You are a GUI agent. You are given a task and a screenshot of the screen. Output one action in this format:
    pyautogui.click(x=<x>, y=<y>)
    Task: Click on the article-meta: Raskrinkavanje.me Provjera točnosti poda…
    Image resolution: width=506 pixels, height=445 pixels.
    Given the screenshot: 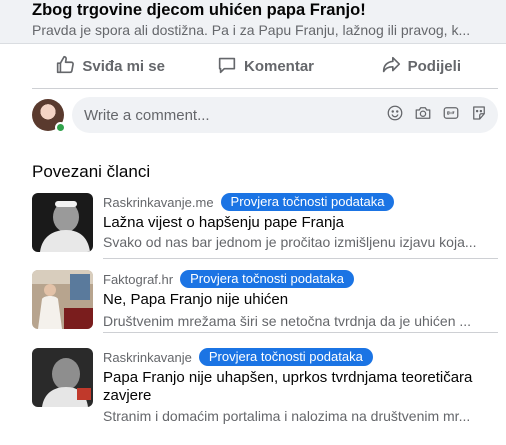 What is the action you would take?
    pyautogui.click(x=249, y=202)
    